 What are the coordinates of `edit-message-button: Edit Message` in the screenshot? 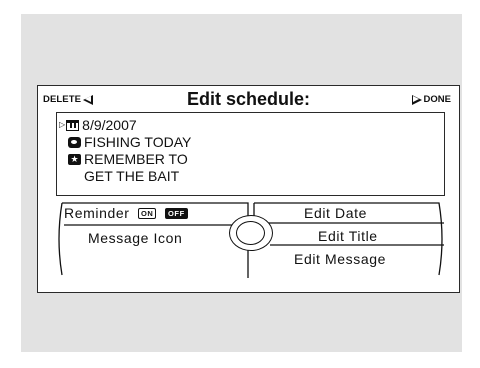 It's located at (340, 259).